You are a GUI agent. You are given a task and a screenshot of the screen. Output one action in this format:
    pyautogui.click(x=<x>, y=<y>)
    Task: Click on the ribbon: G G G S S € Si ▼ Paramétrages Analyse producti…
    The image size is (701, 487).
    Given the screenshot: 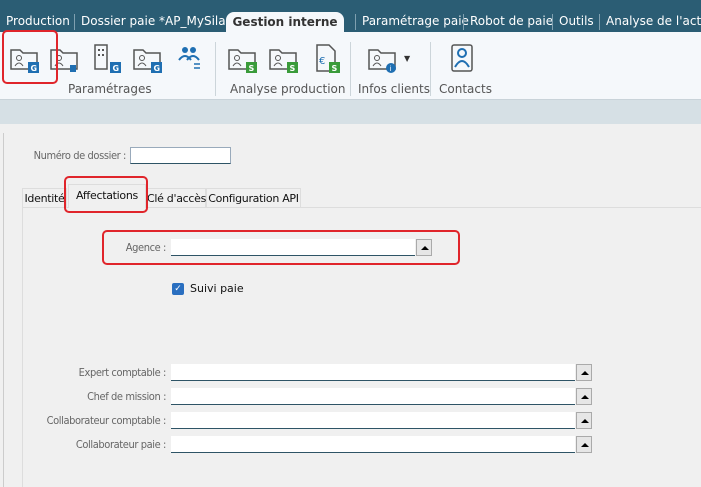 What is the action you would take?
    pyautogui.click(x=350, y=66)
    